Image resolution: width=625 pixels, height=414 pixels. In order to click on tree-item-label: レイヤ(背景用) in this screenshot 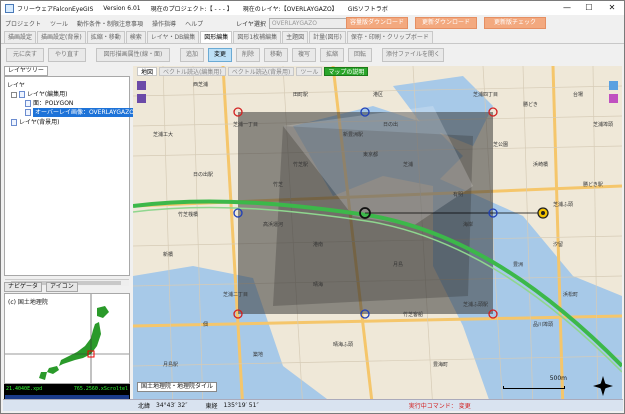, I will do `click(39, 122)`.